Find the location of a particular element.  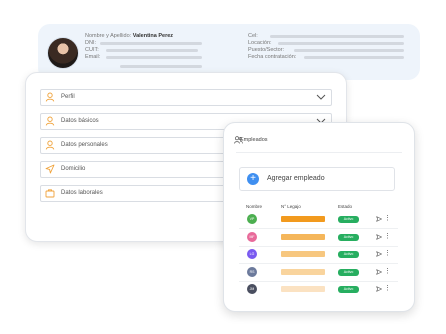

avatar: VP is located at coordinates (252, 219).